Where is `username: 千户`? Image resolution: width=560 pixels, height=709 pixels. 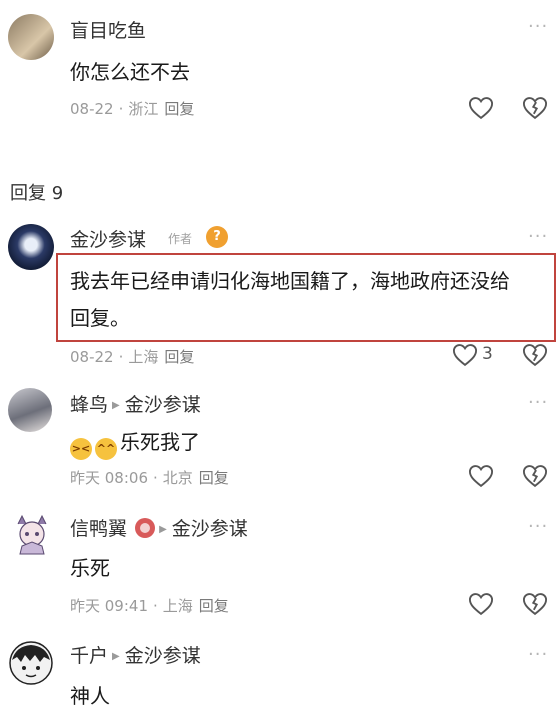
username: 千户 is located at coordinates (89, 656).